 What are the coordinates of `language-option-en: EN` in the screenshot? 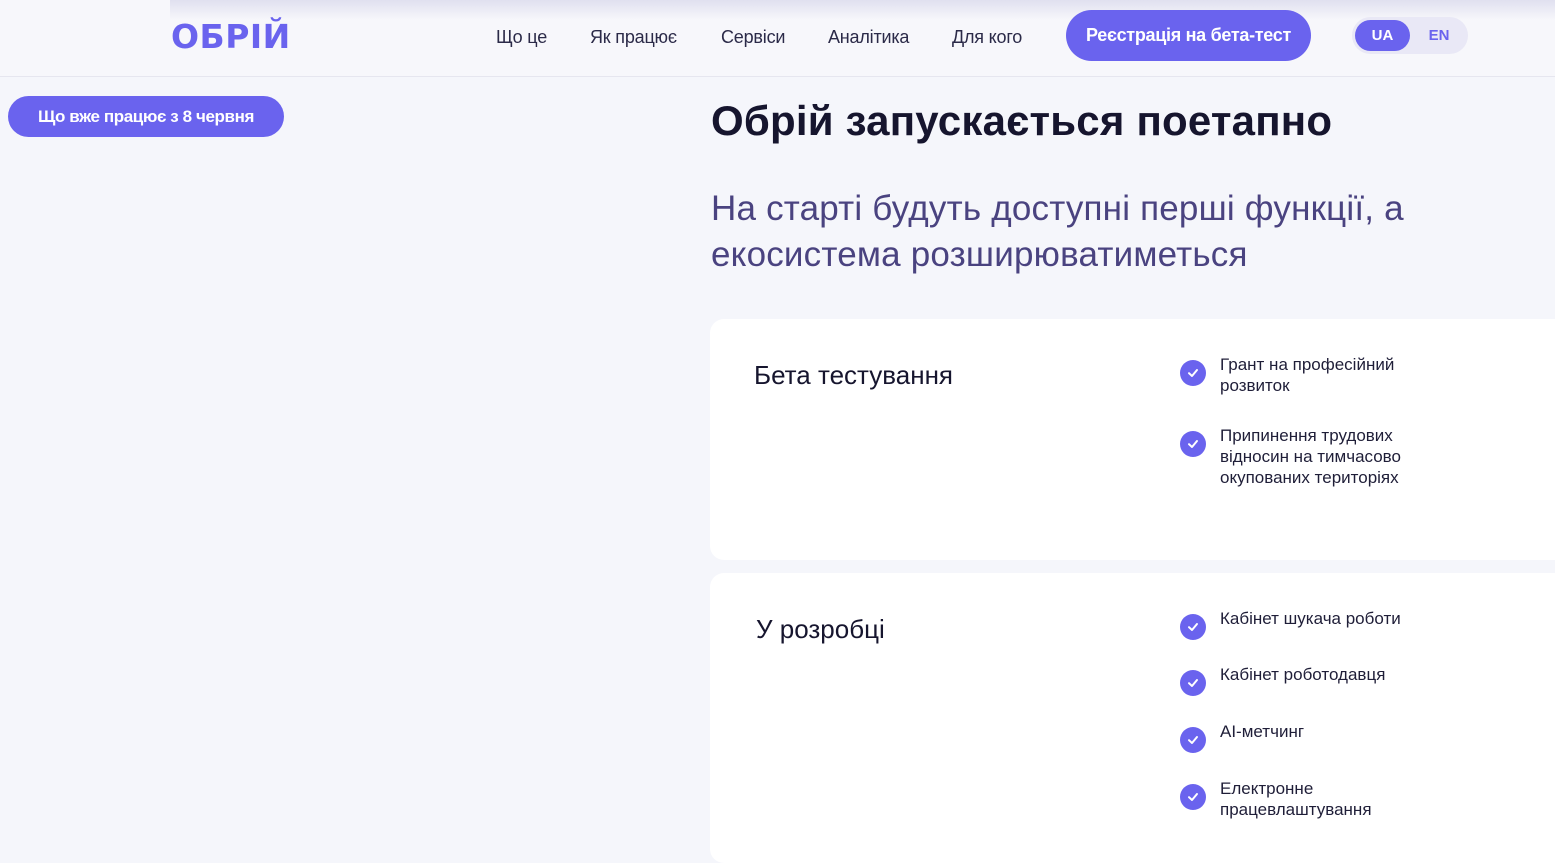 It's located at (1439, 35).